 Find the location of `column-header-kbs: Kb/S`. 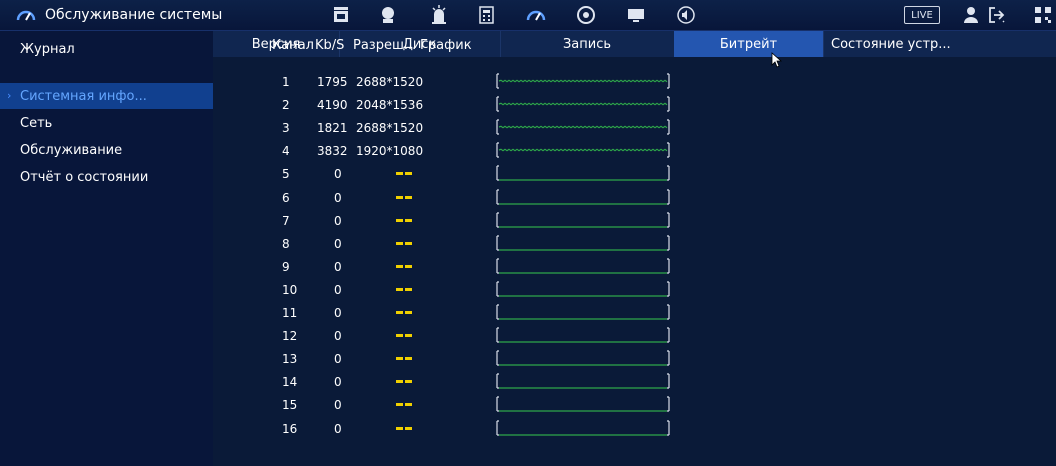

column-header-kbs: Kb/S is located at coordinates (330, 45).